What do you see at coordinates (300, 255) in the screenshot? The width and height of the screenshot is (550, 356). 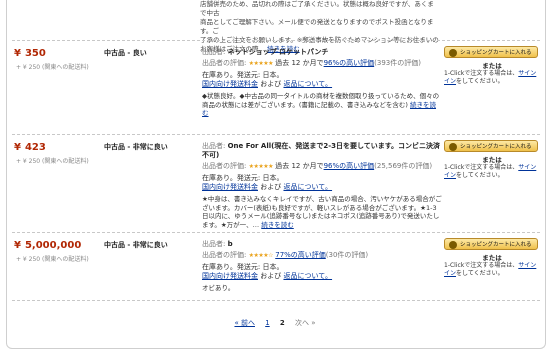 I see `rating-link: 77%の高い評価` at bounding box center [300, 255].